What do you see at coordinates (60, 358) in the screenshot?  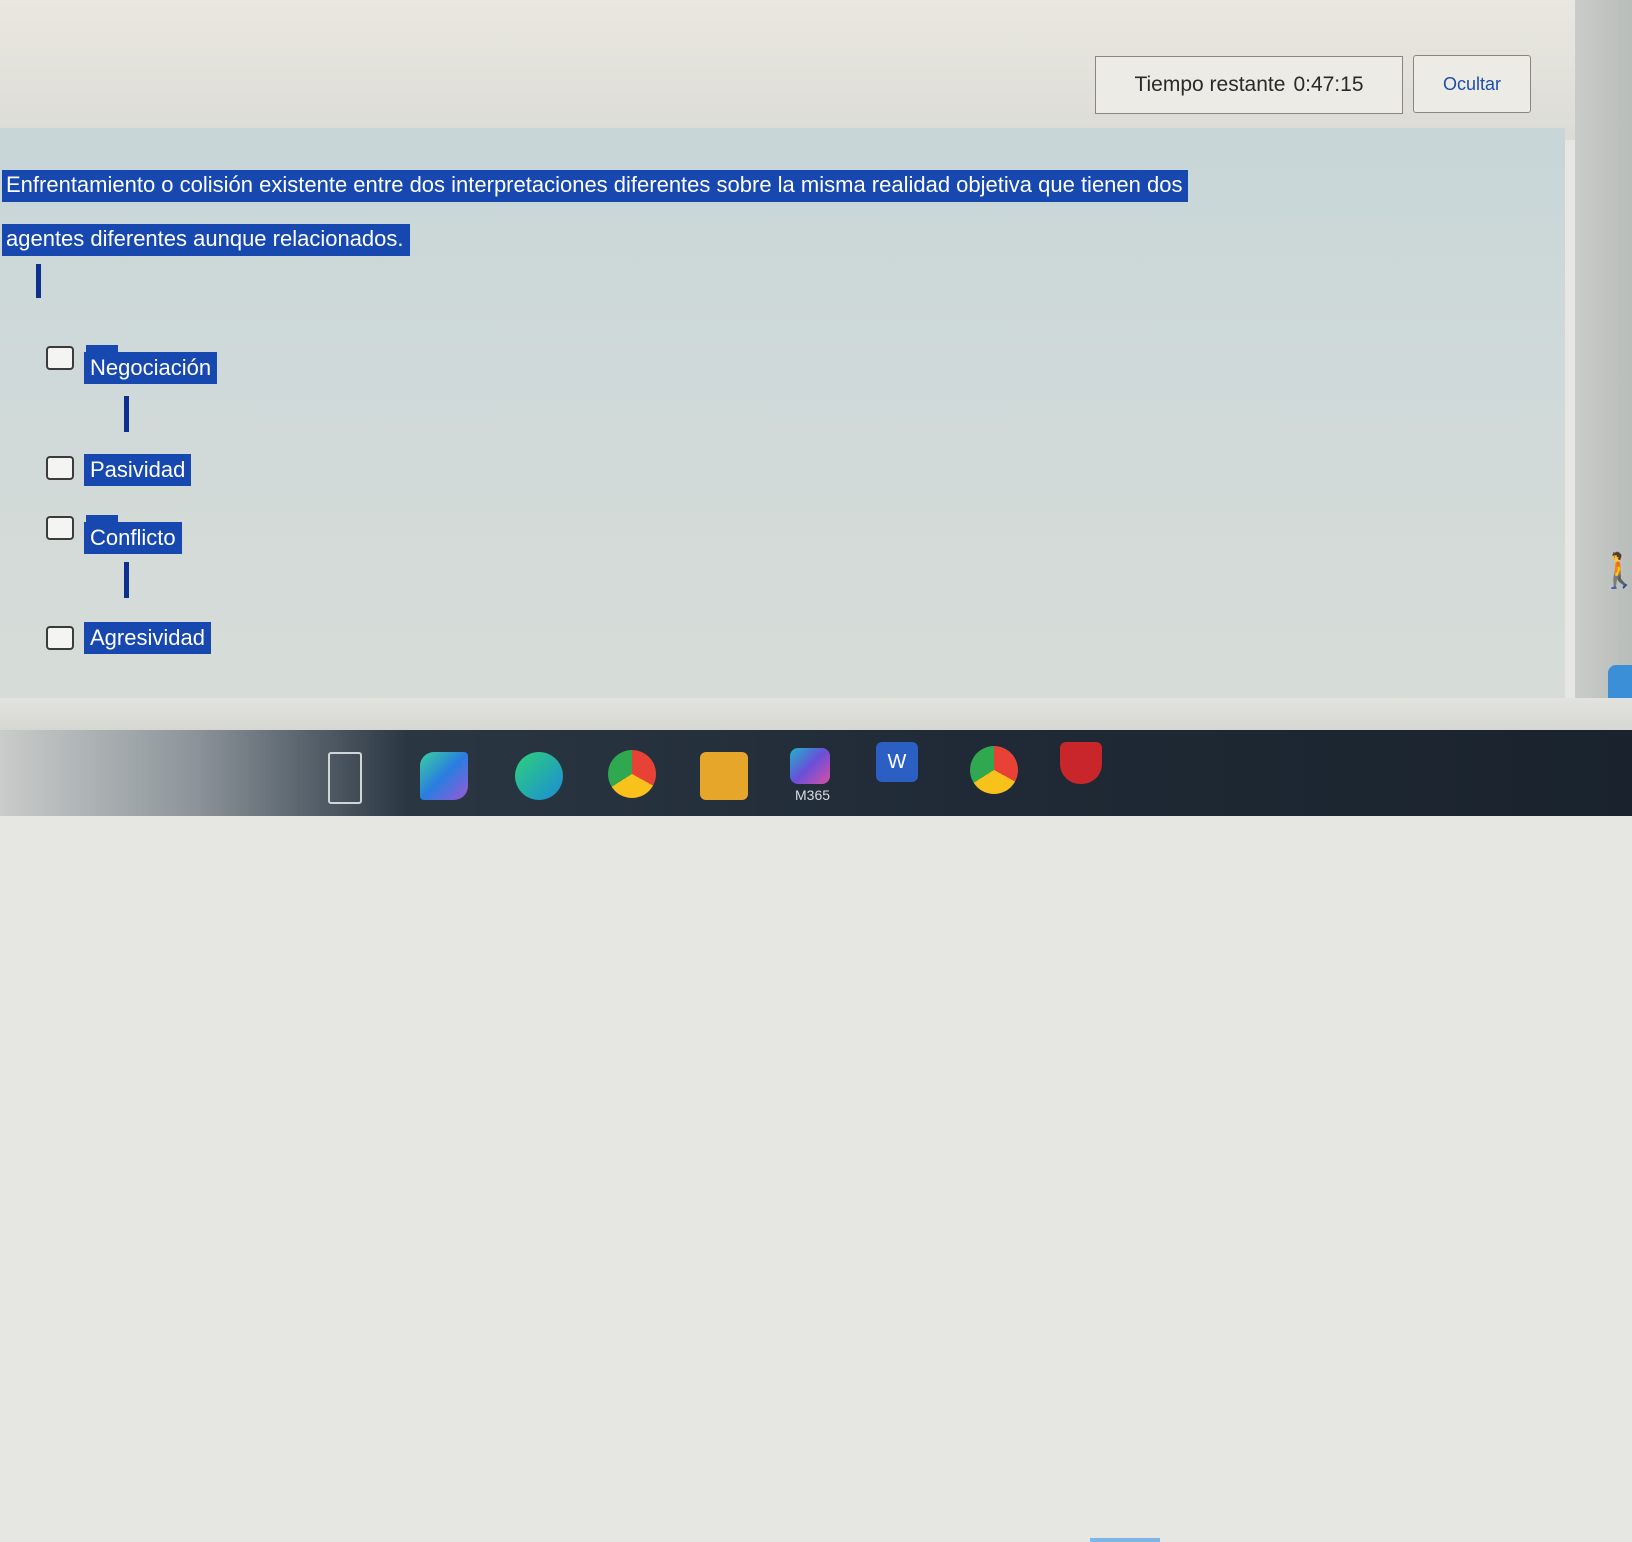 I see `answer-checkbox-a` at bounding box center [60, 358].